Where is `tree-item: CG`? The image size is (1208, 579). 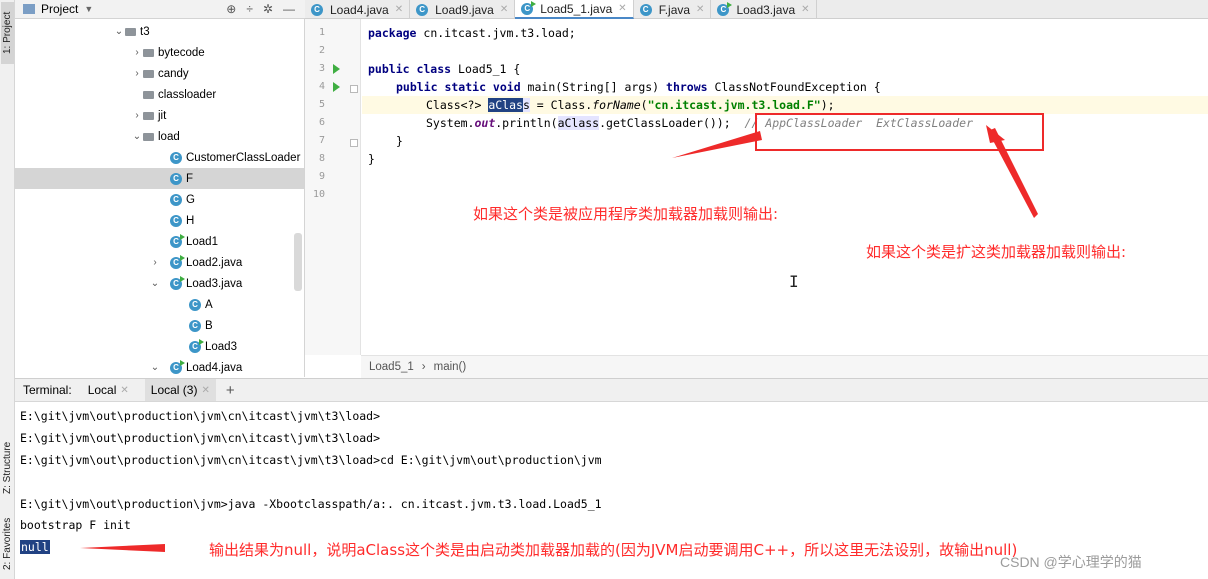
tree-item: CG is located at coordinates (159, 199).